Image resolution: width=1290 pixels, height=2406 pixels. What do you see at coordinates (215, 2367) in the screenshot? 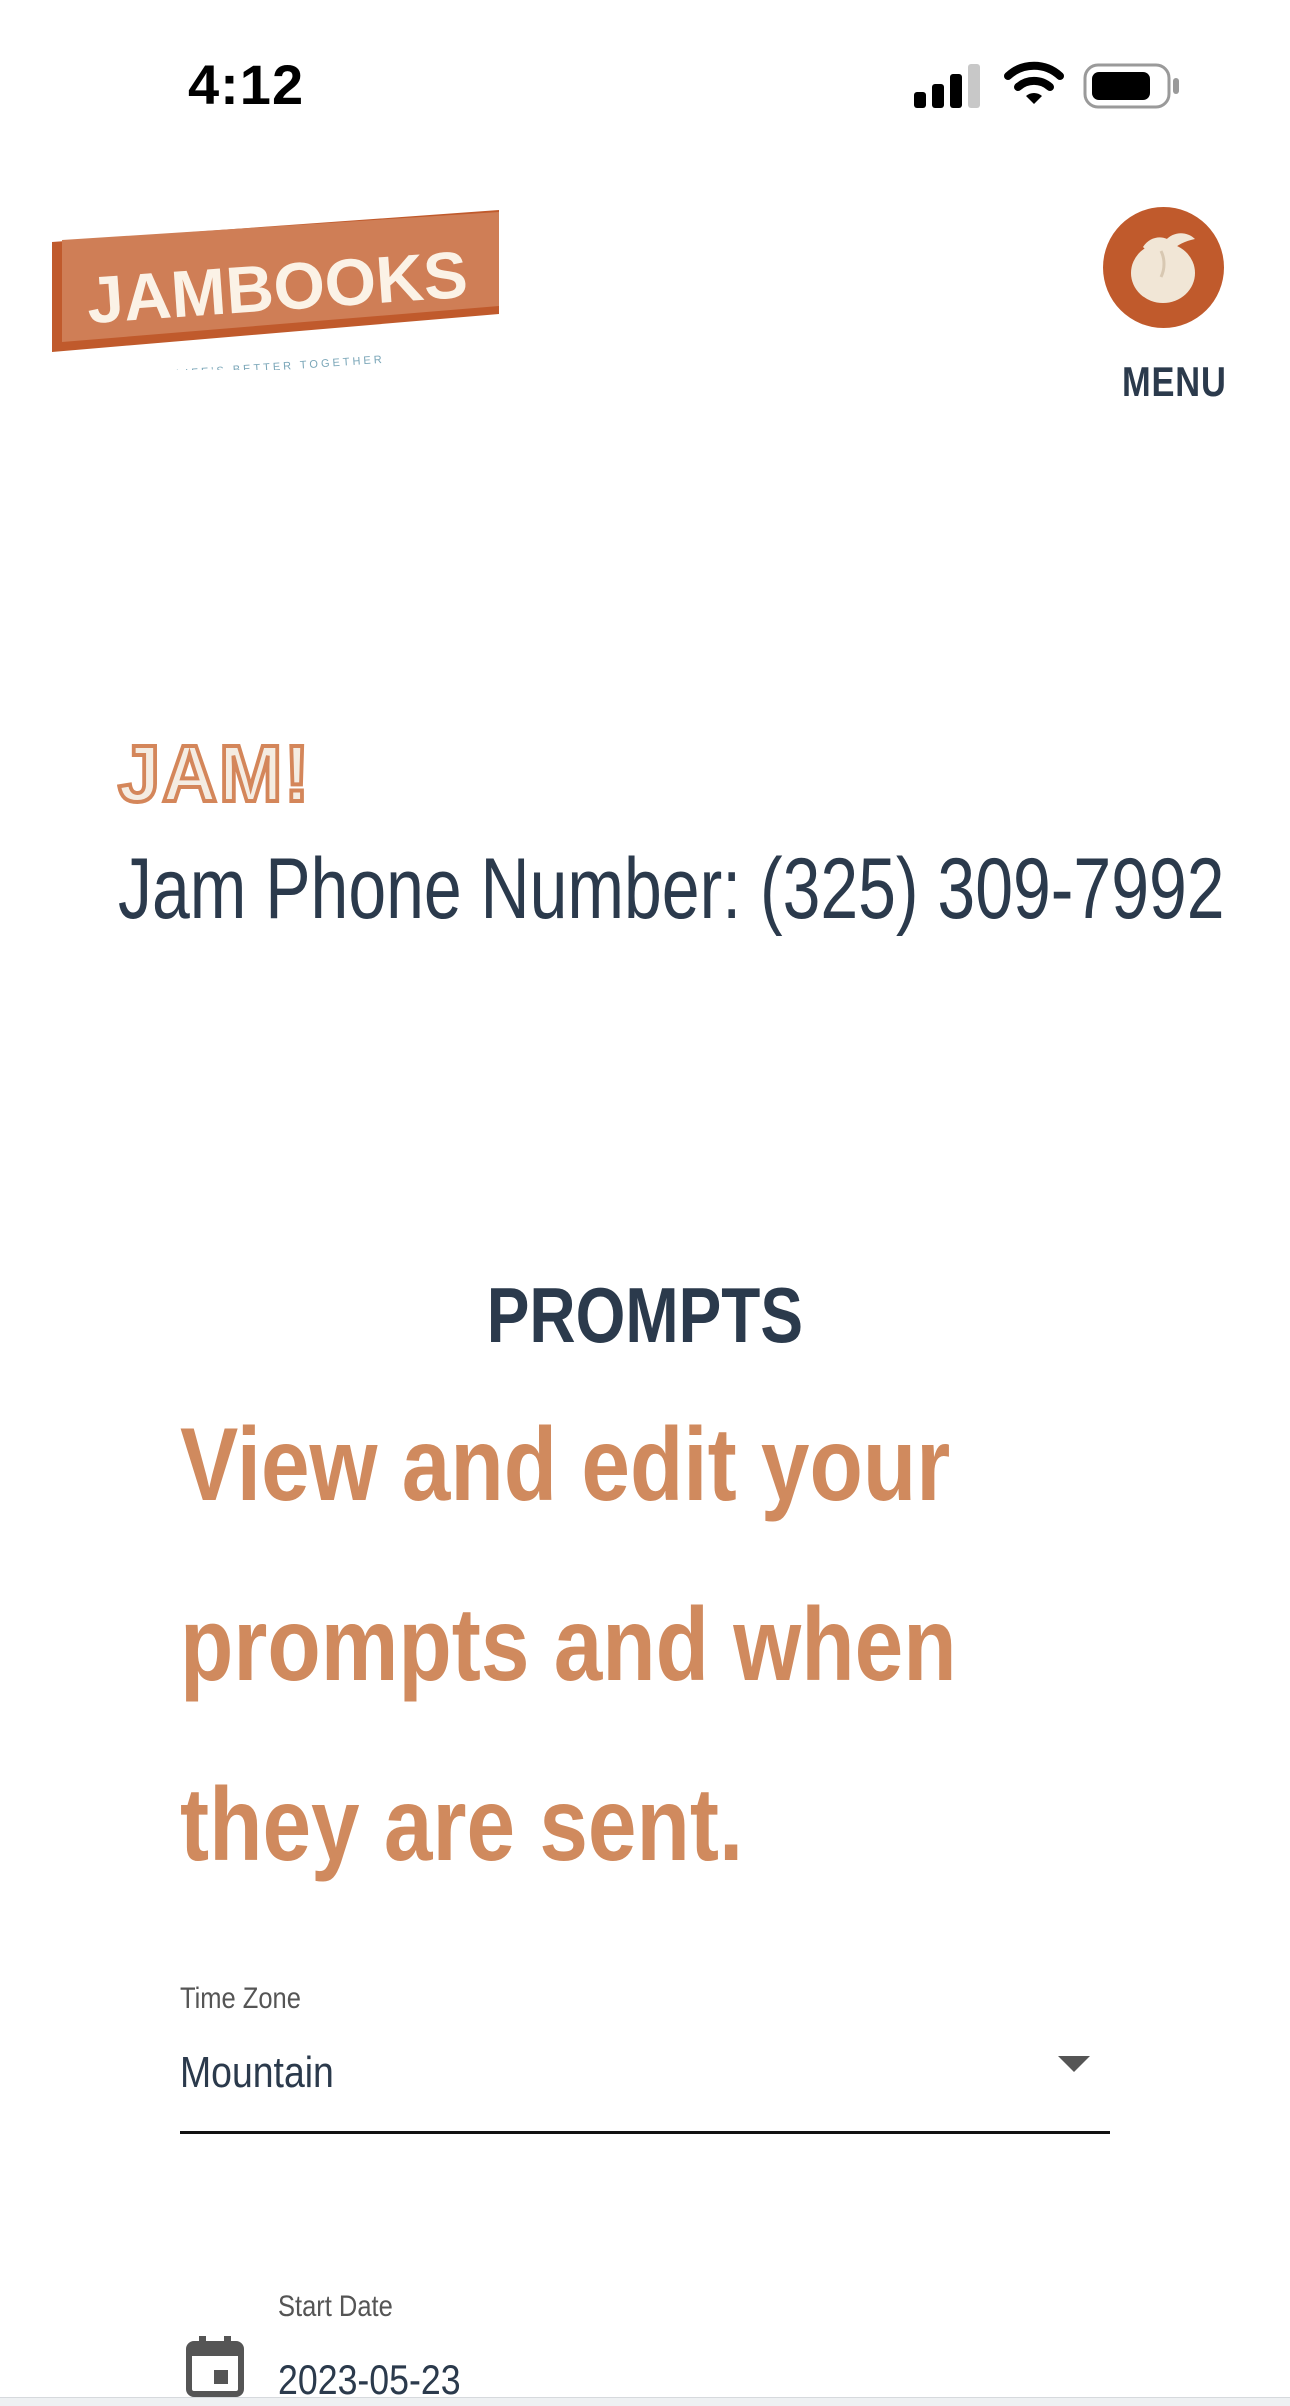
I see `calendar-icon` at bounding box center [215, 2367].